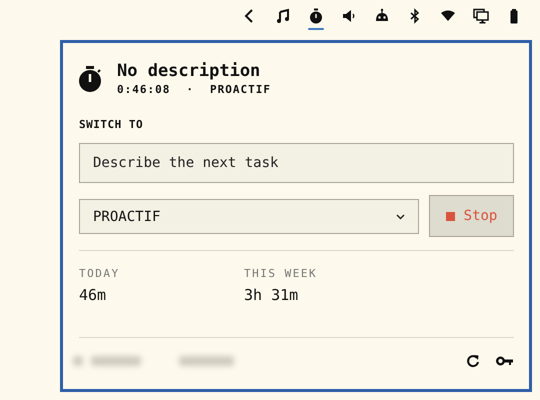 The width and height of the screenshot is (540, 400). I want to click on stat-value: 46m, so click(93, 295).